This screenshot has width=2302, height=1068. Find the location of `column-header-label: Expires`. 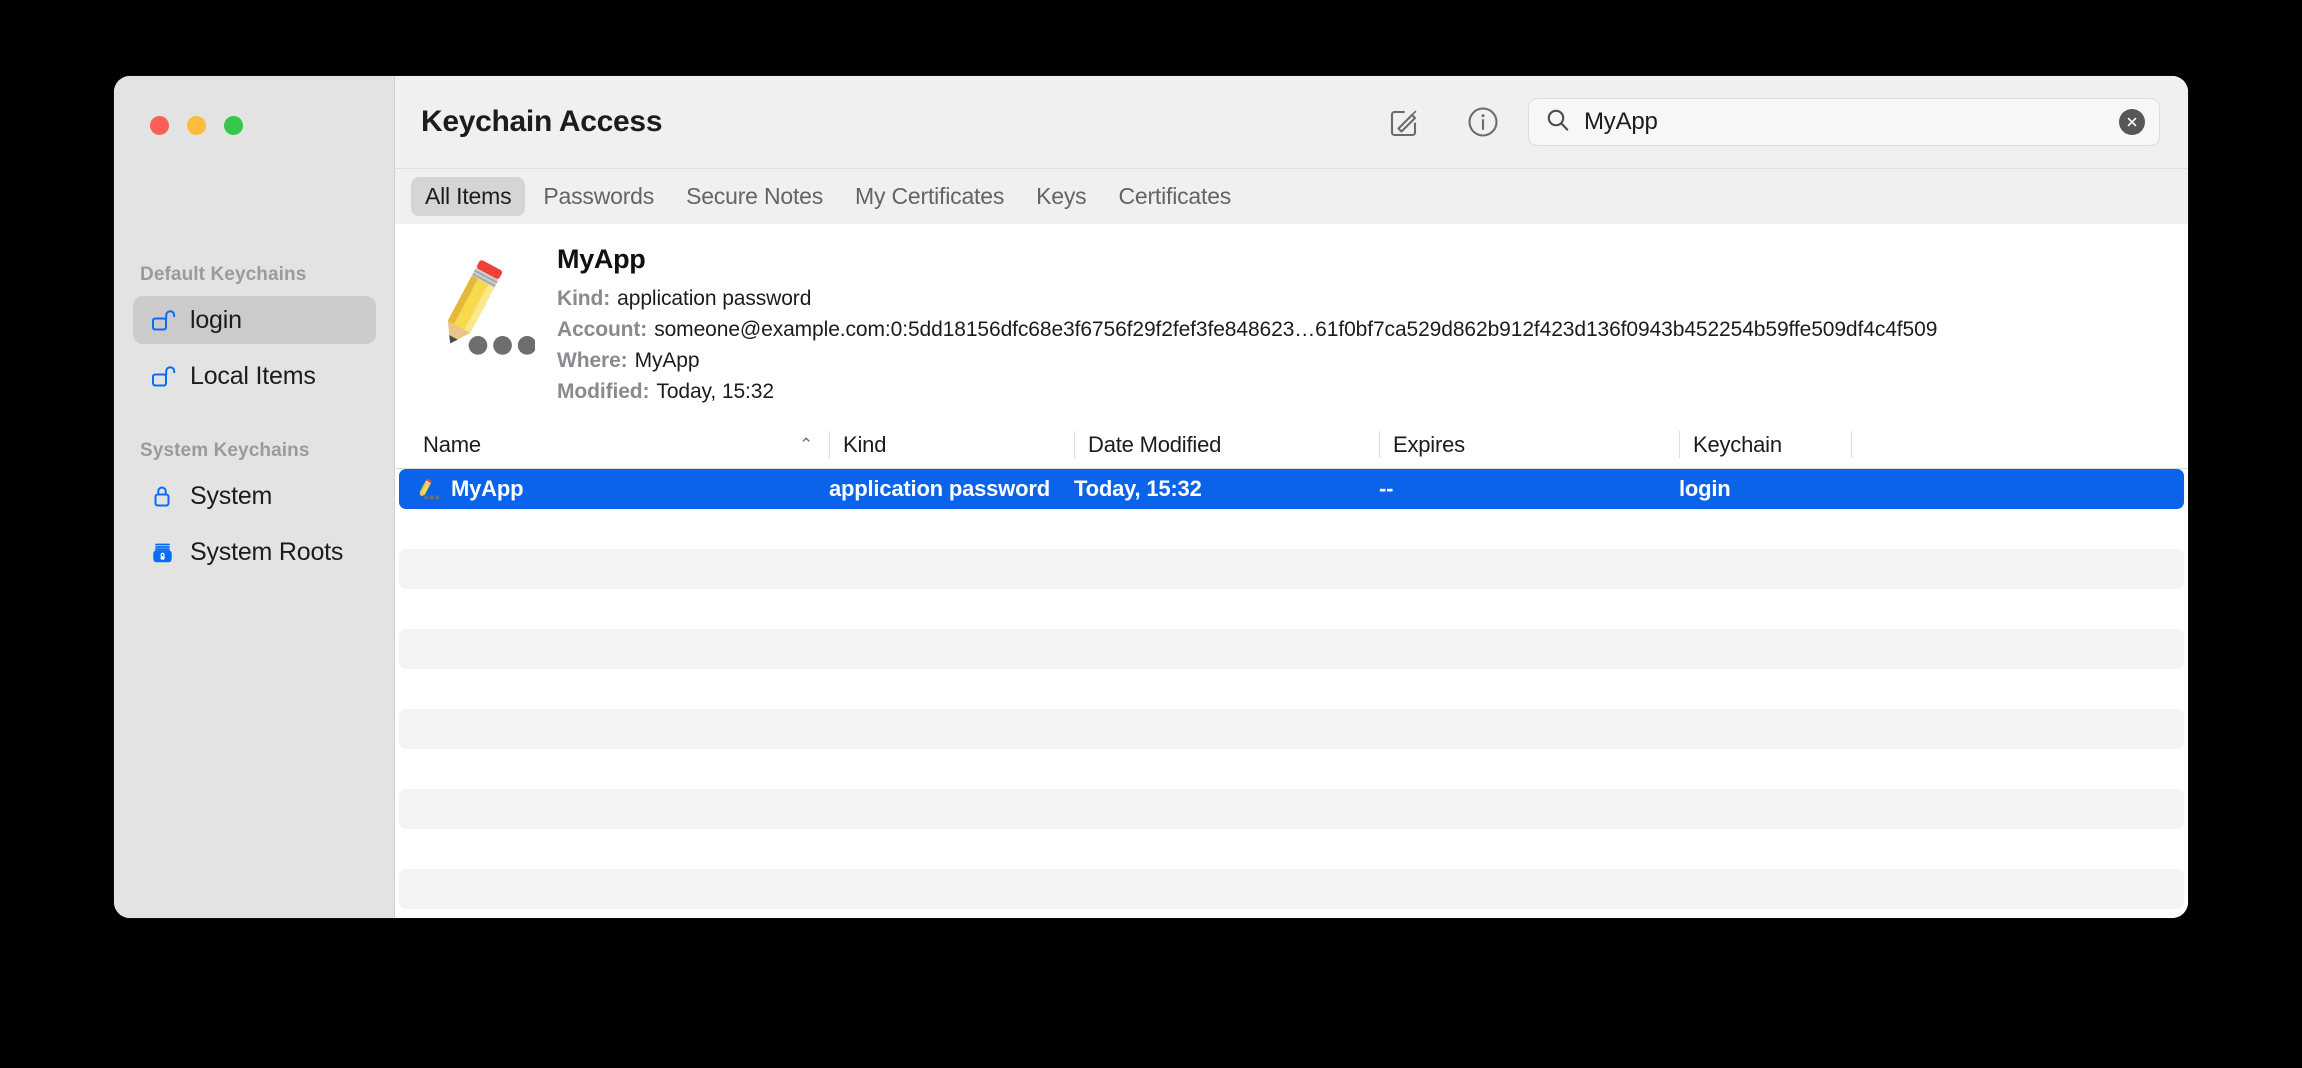

column-header-label: Expires is located at coordinates (1429, 444).